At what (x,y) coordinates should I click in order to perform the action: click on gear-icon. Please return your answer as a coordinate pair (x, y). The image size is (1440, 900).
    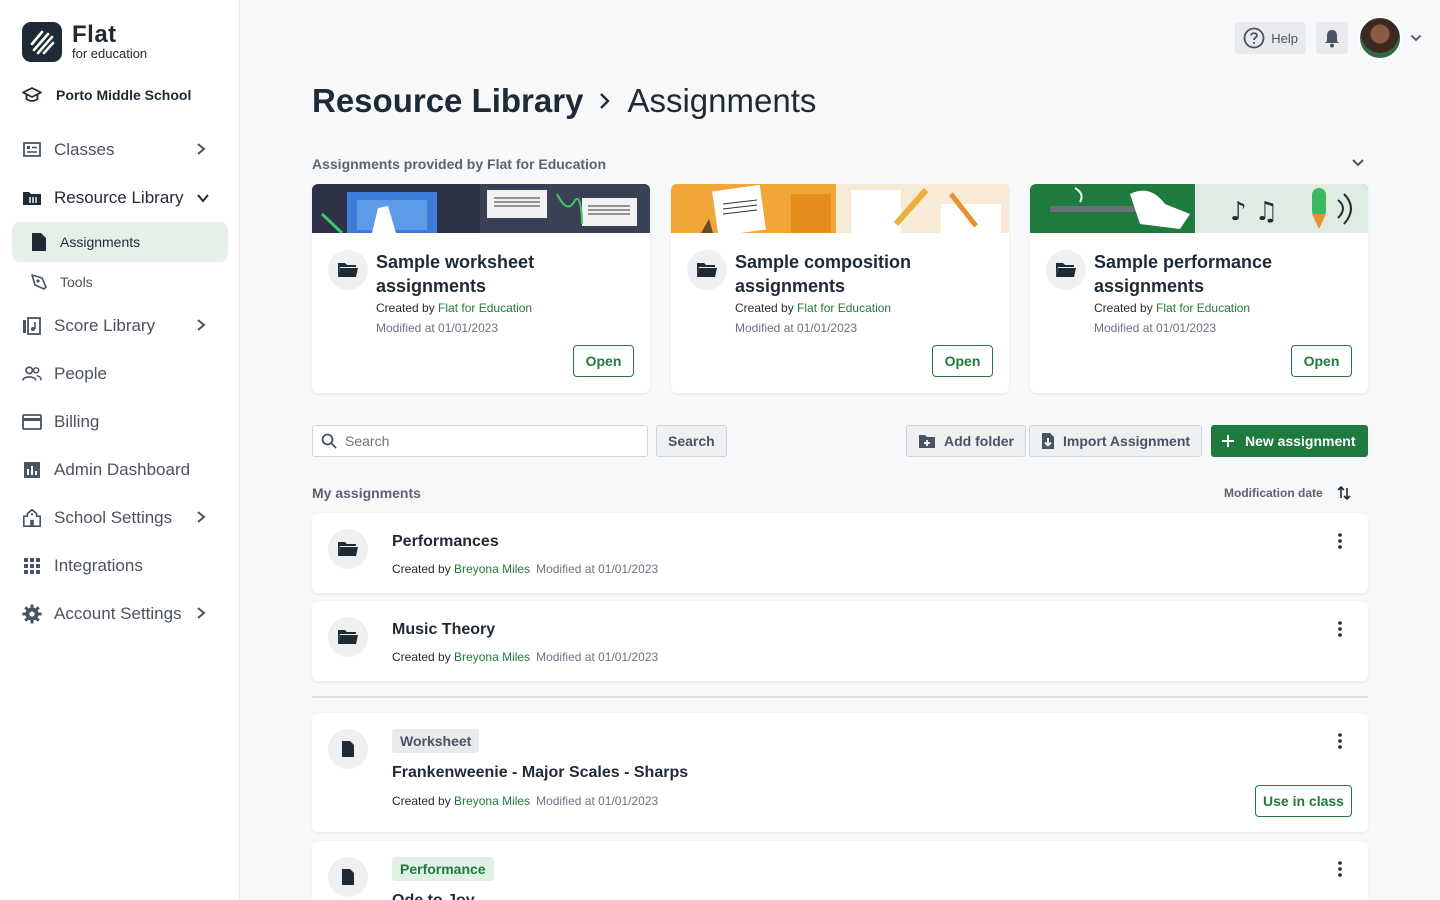
    Looking at the image, I should click on (32, 614).